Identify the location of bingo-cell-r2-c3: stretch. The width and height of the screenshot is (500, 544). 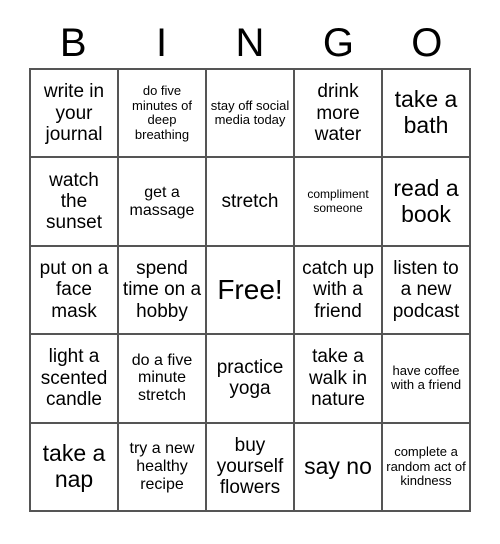
(251, 202).